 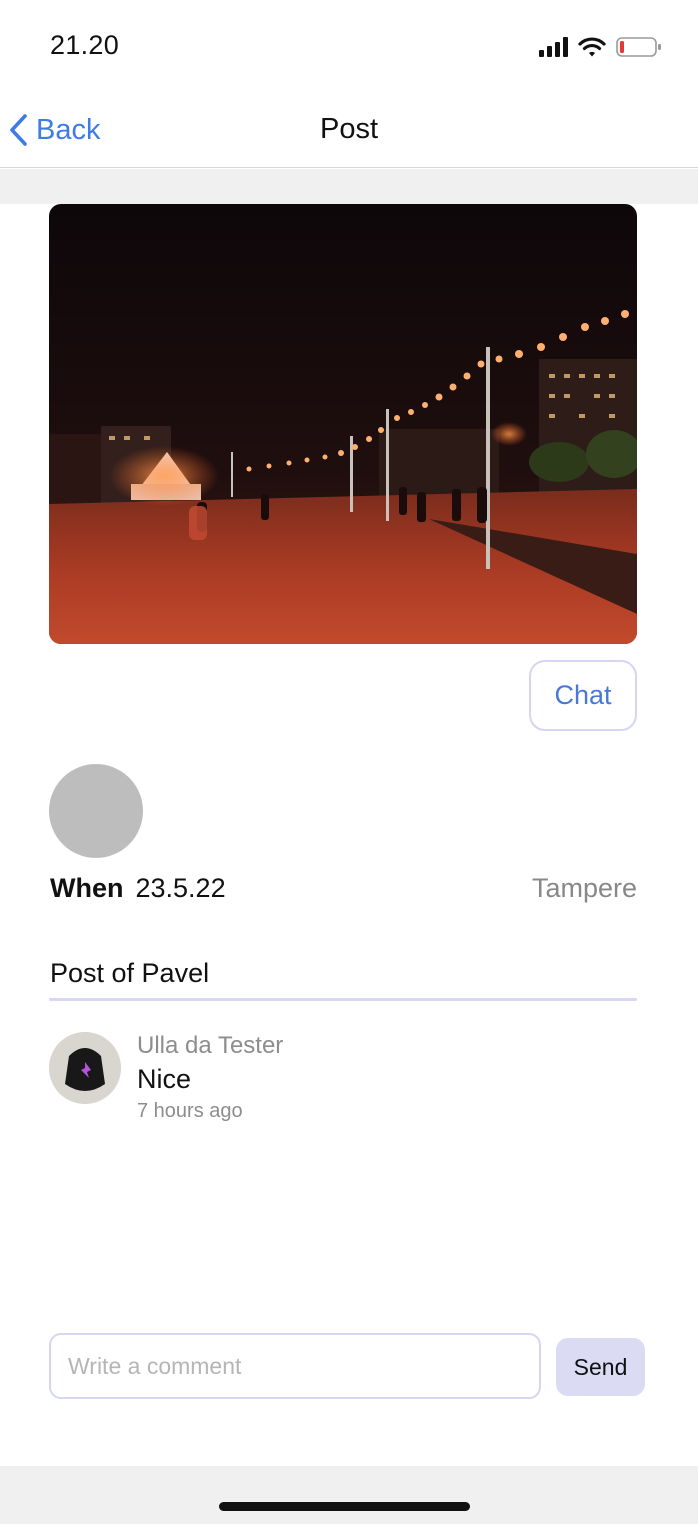 I want to click on chevron-left-icon, so click(x=18, y=130).